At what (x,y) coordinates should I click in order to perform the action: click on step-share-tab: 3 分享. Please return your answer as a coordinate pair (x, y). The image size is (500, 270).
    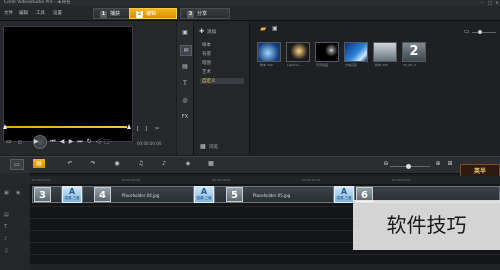
    Looking at the image, I should click on (205, 13).